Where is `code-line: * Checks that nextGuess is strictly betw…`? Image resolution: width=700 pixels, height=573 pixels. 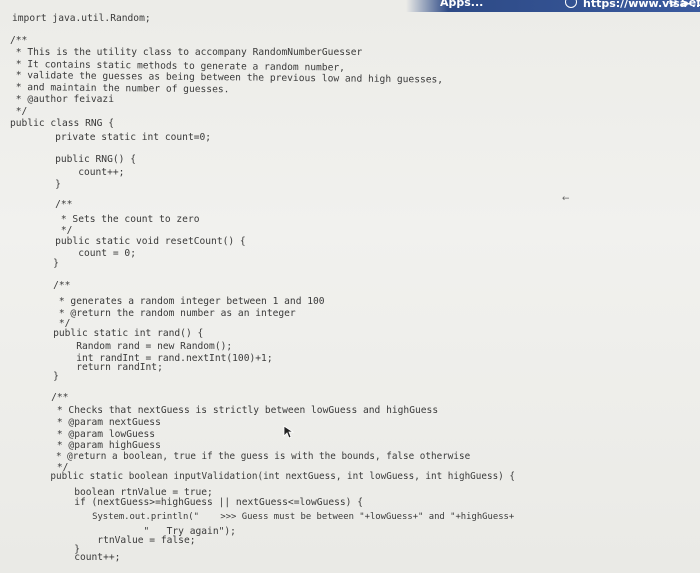 code-line: * Checks that nextGuess is strictly betw… is located at coordinates (233, 410).